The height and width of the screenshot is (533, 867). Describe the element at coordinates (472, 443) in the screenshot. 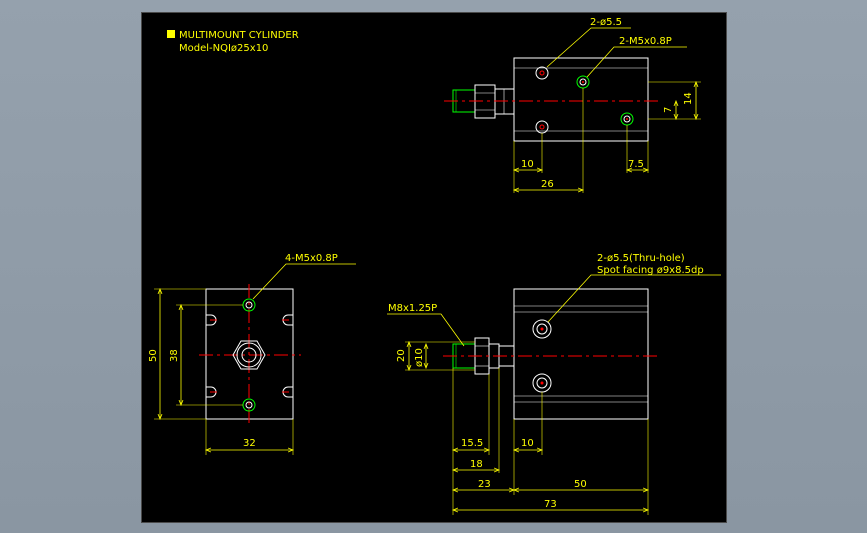

I see `dim-side-15-5: 15.5` at that location.